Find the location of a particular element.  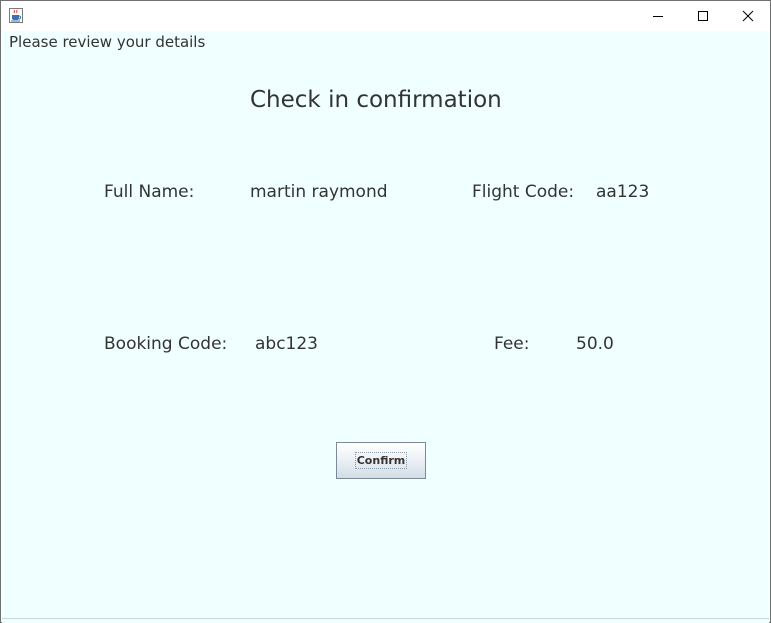

minimize-icon is located at coordinates (658, 16).